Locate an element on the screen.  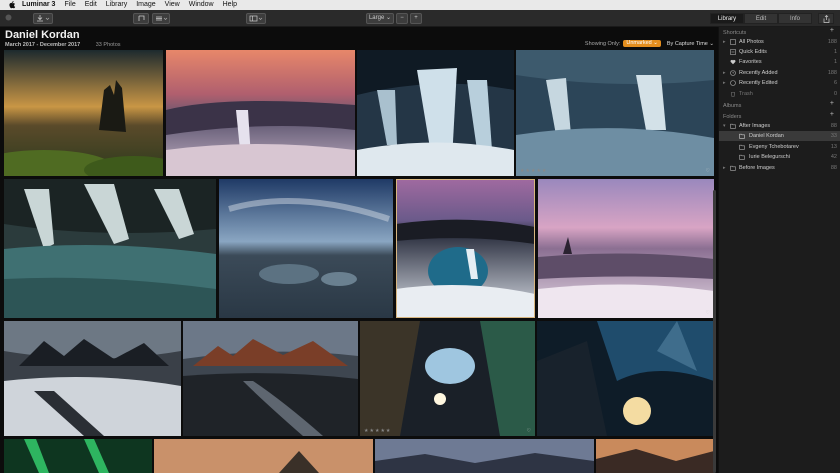
trash-icon is located at coordinates (733, 94).